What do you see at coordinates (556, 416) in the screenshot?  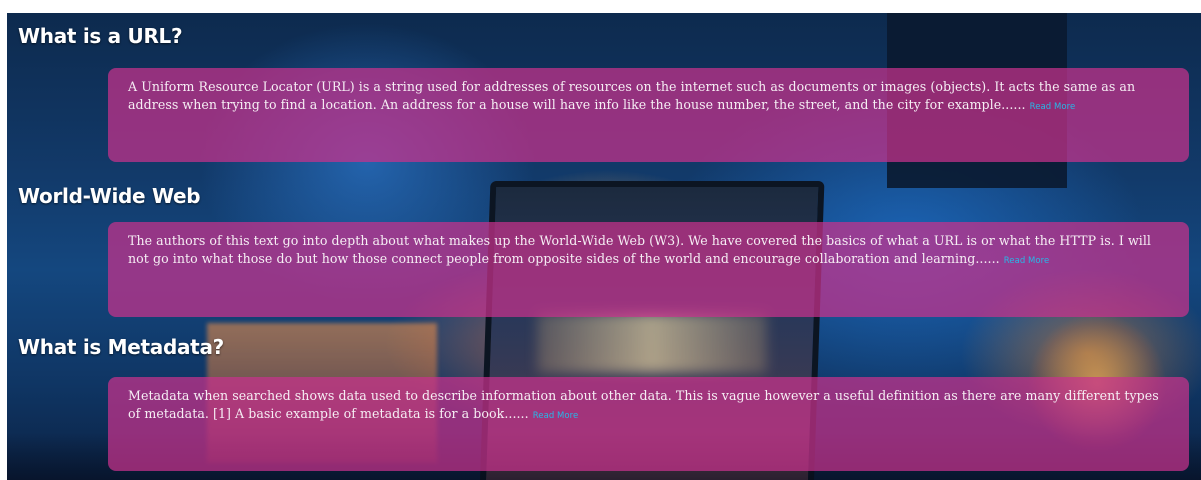 I see `read-more-link-metadata: Read More` at bounding box center [556, 416].